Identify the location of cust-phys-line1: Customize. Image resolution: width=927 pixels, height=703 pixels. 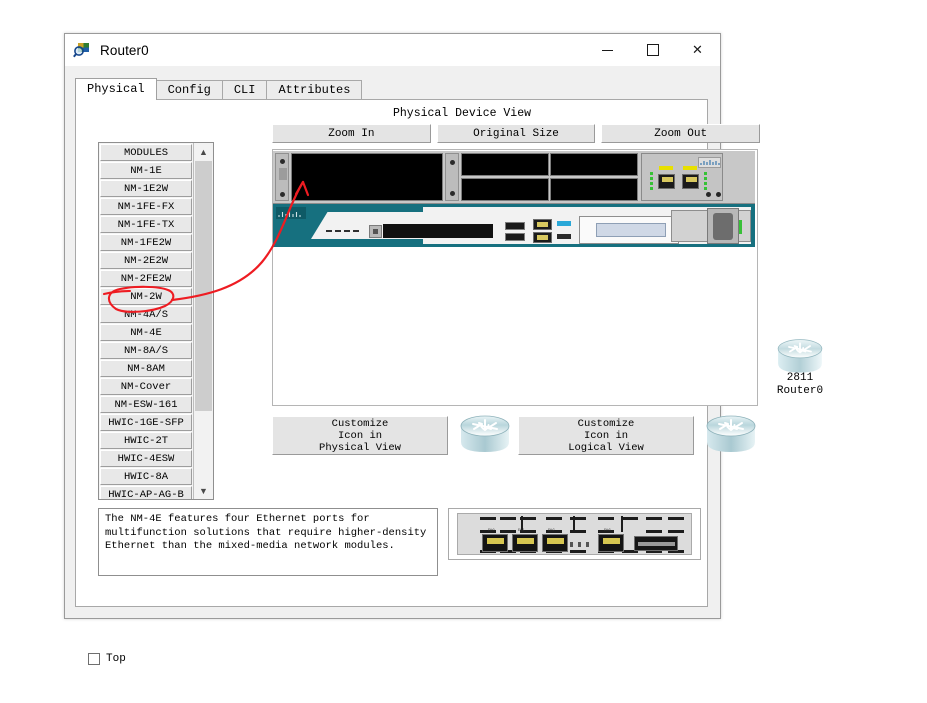
(360, 423).